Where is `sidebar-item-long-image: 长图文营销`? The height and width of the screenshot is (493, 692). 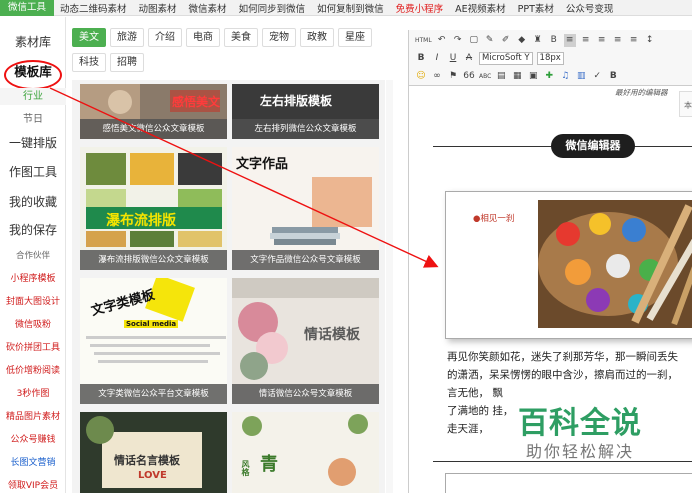
sidebar-item-long-image: 长图文营销 is located at coordinates (33, 461).